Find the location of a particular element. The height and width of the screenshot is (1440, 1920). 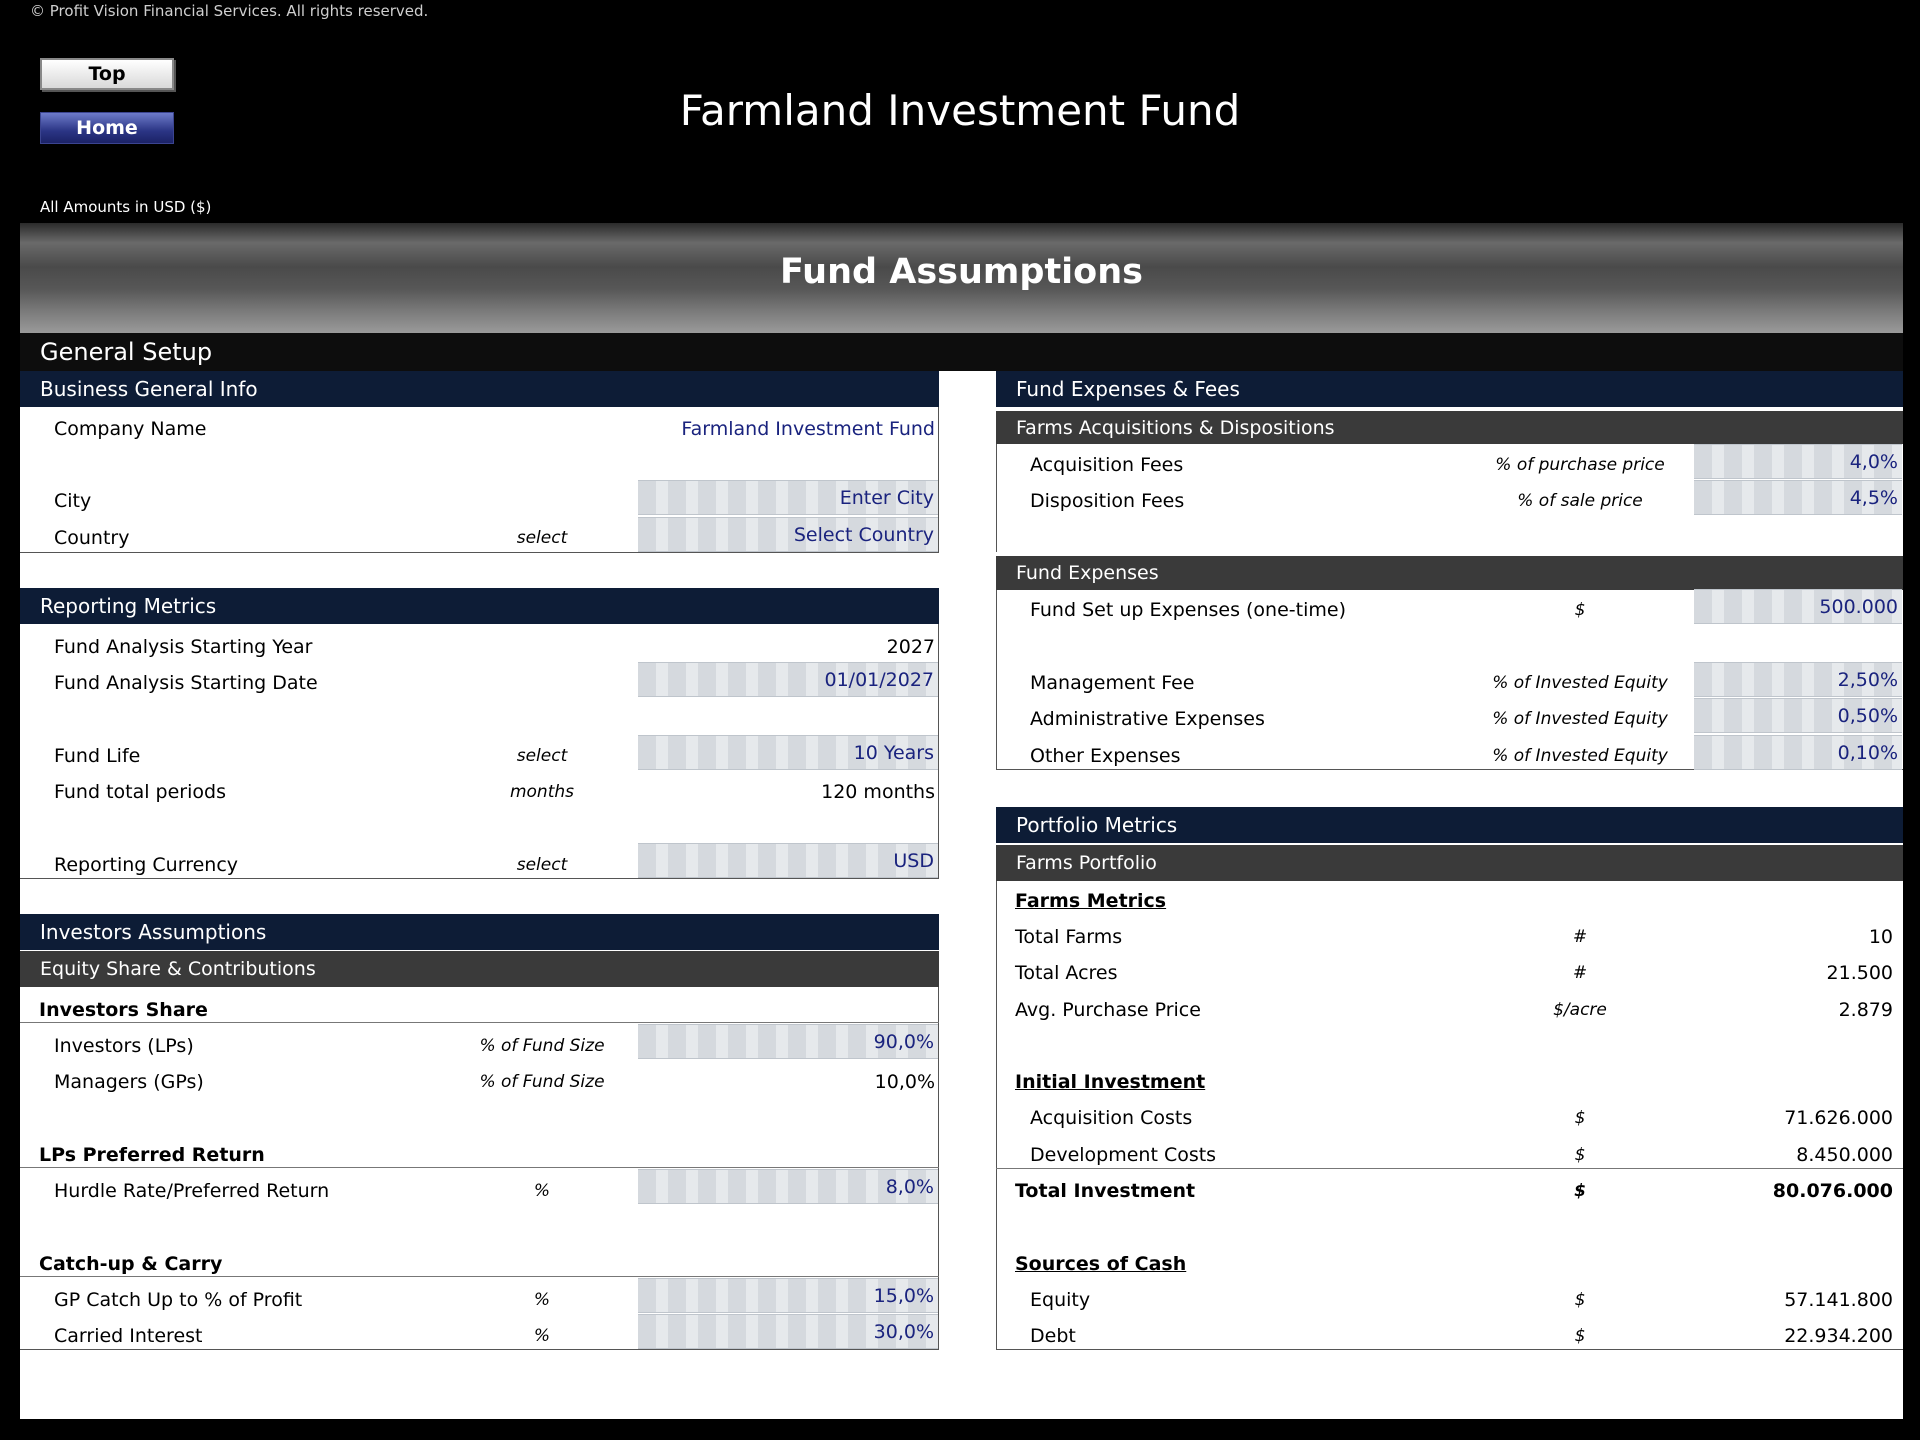

reporting-border-bottom is located at coordinates (479, 878).